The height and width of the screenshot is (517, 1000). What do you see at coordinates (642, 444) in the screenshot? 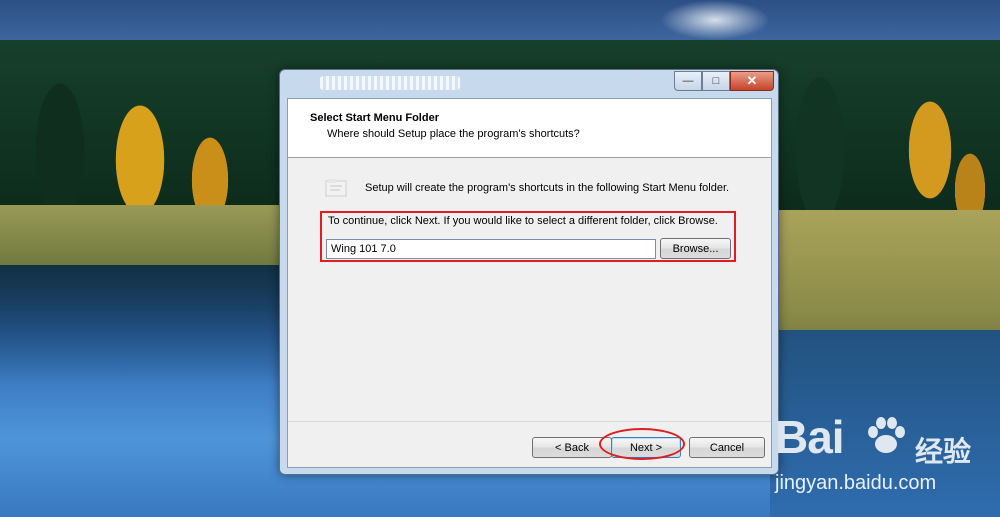
I see `annotation-highlight-ellipse` at bounding box center [642, 444].